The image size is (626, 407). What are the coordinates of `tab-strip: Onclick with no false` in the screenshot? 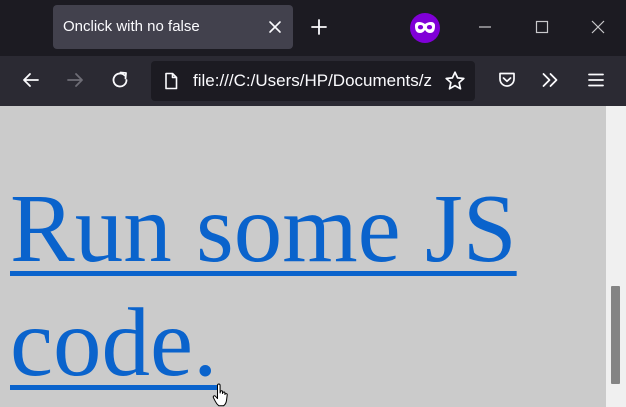 It's located at (313, 28).